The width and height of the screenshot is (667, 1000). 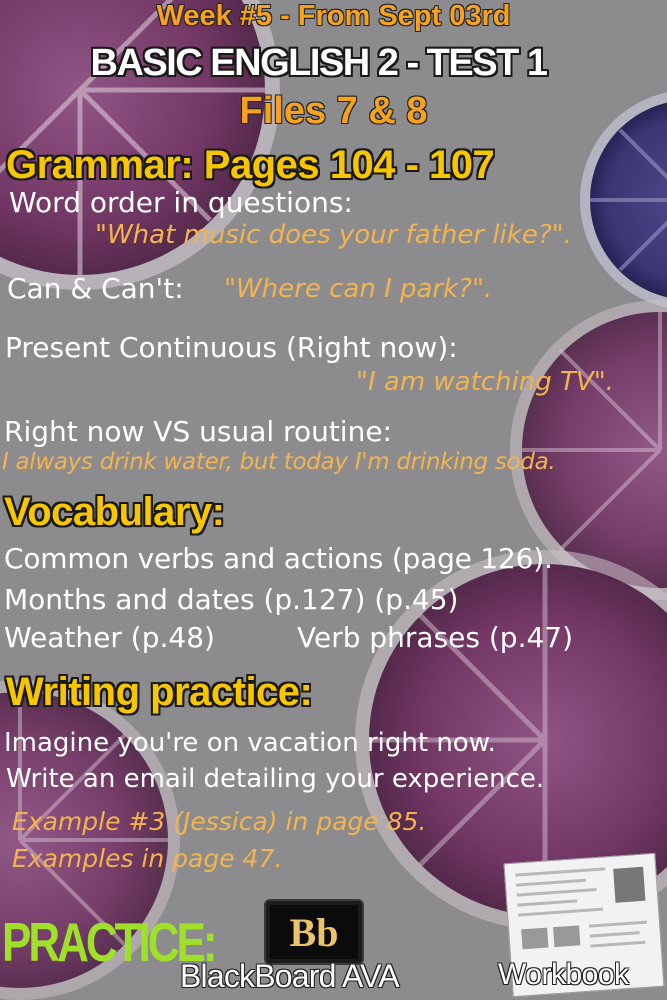 What do you see at coordinates (333, 111) in the screenshot?
I see `files-label: Files 7 & 8` at bounding box center [333, 111].